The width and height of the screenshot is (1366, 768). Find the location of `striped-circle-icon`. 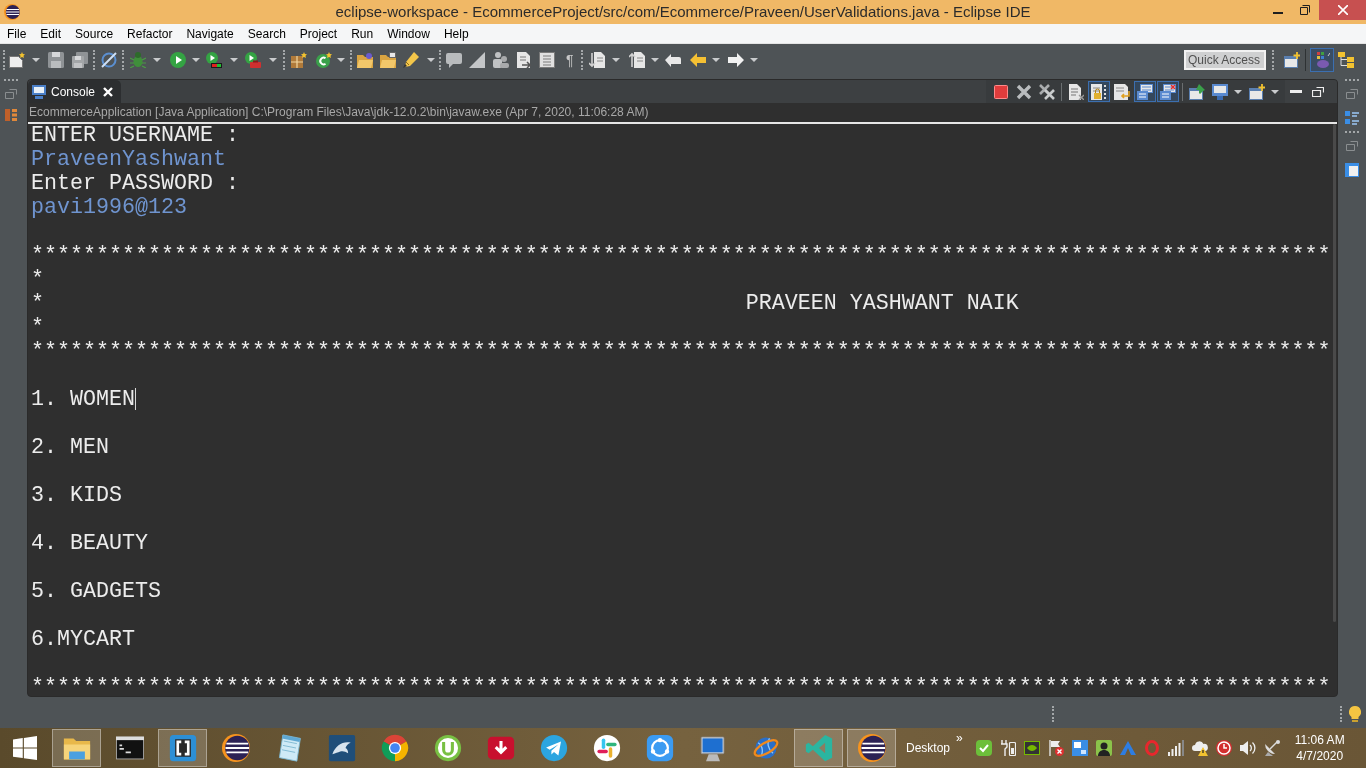

striped-circle-icon is located at coordinates (12, 12).